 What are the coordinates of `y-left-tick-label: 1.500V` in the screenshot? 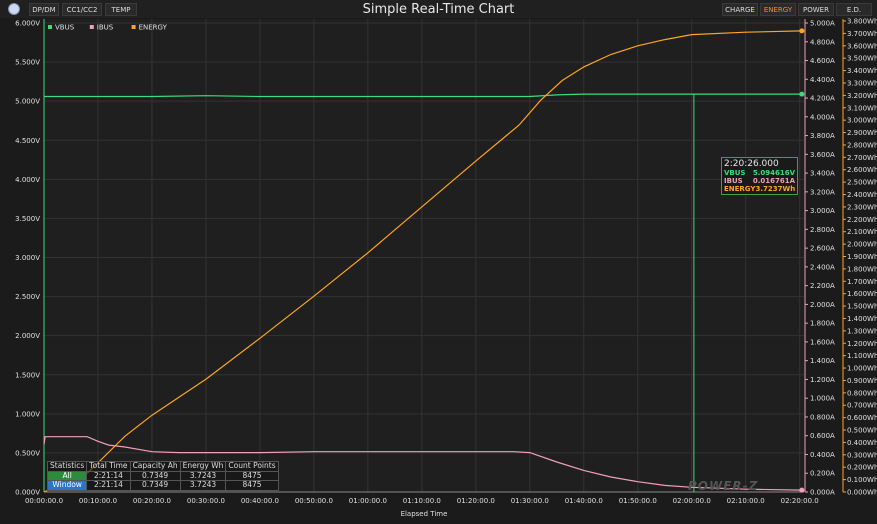 It's located at (27, 375).